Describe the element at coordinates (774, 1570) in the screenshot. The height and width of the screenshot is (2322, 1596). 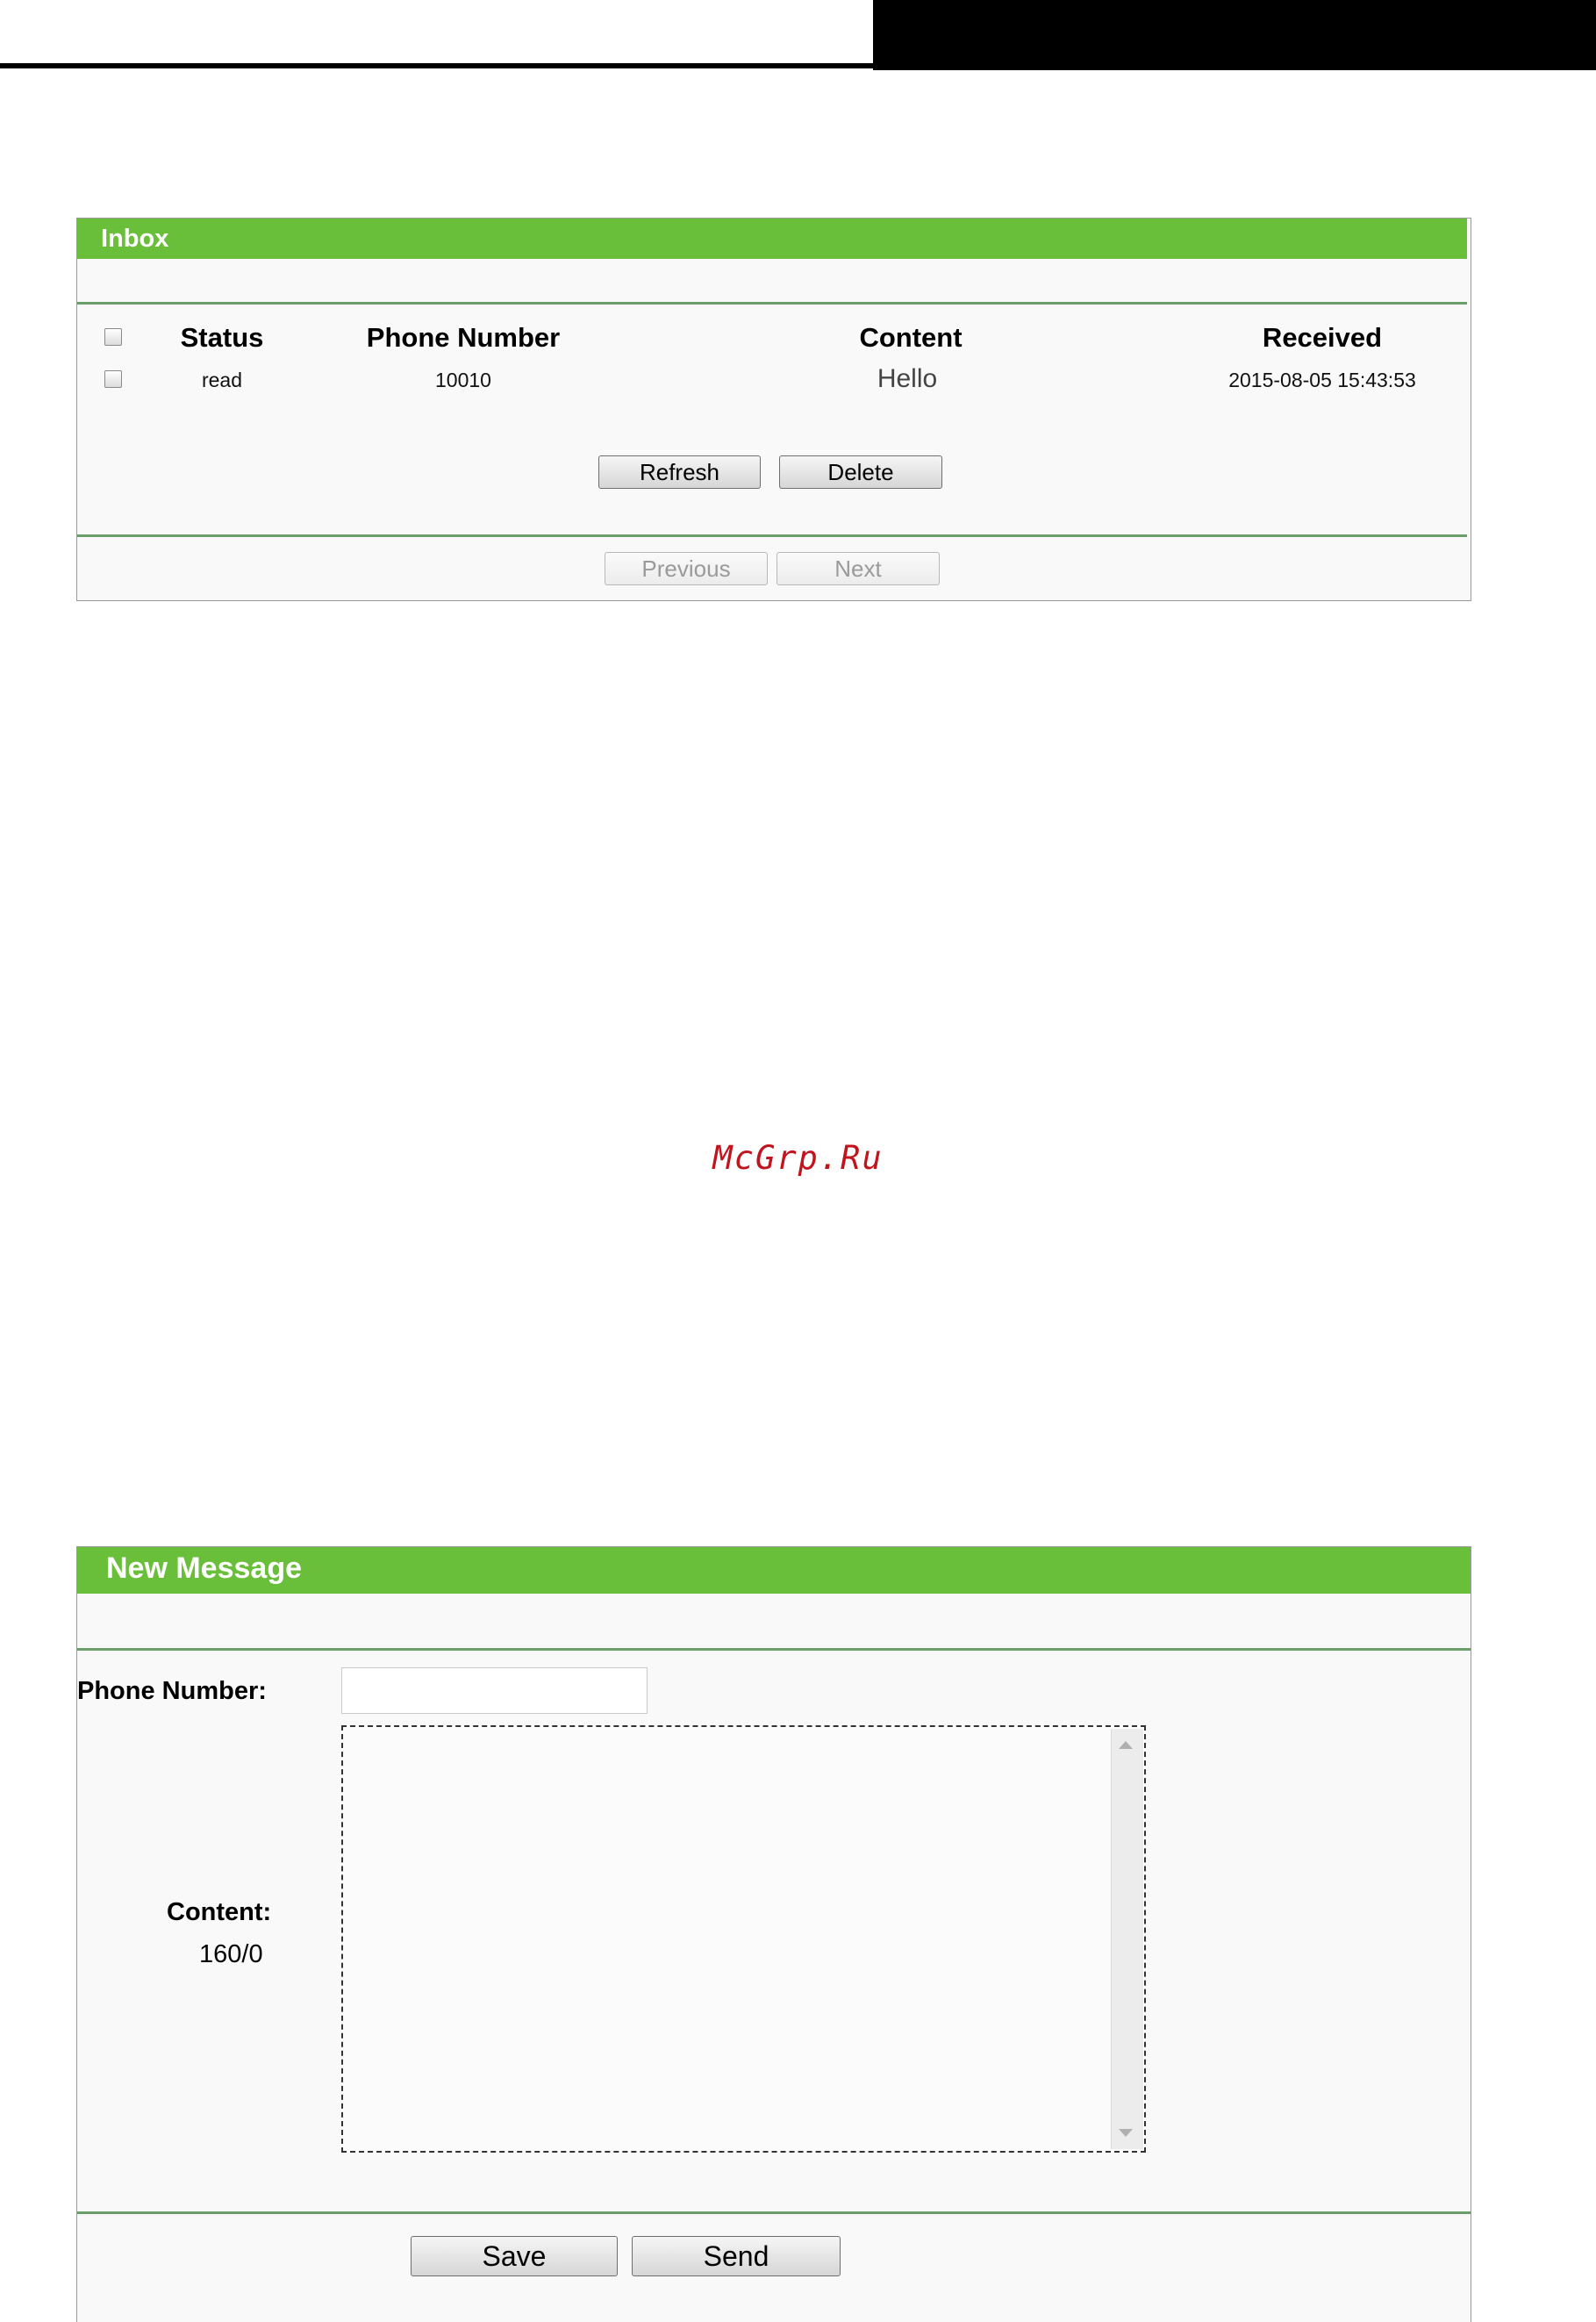
I see `new-message-title: New Message` at that location.